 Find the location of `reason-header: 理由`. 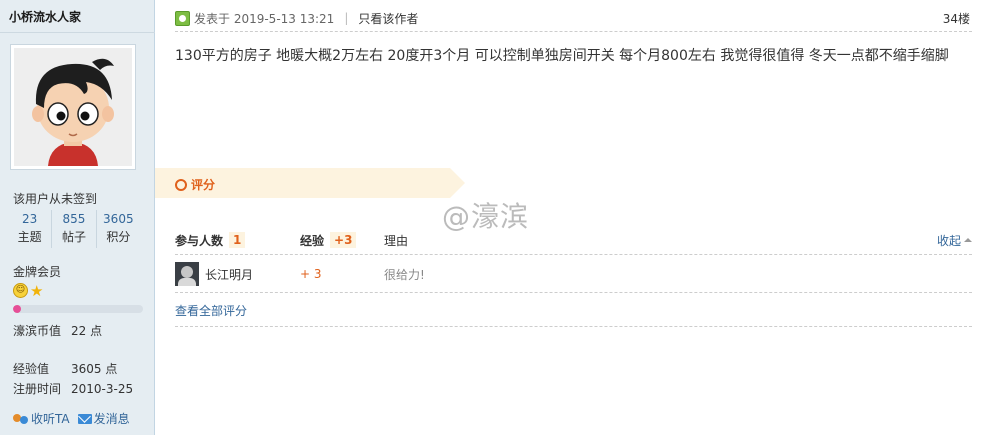

reason-header: 理由 is located at coordinates (660, 240).